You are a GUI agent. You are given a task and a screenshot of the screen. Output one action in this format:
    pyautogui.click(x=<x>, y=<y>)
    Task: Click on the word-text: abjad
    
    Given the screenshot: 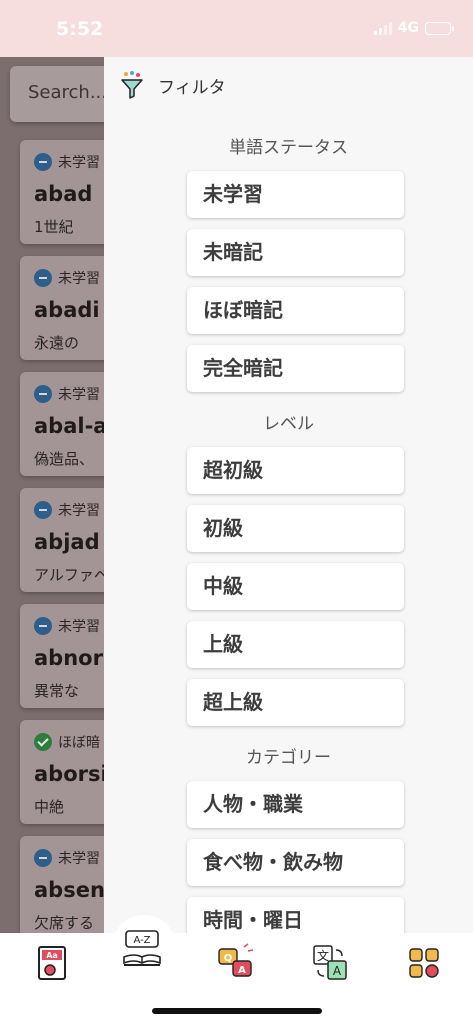 What is the action you would take?
    pyautogui.click(x=67, y=542)
    